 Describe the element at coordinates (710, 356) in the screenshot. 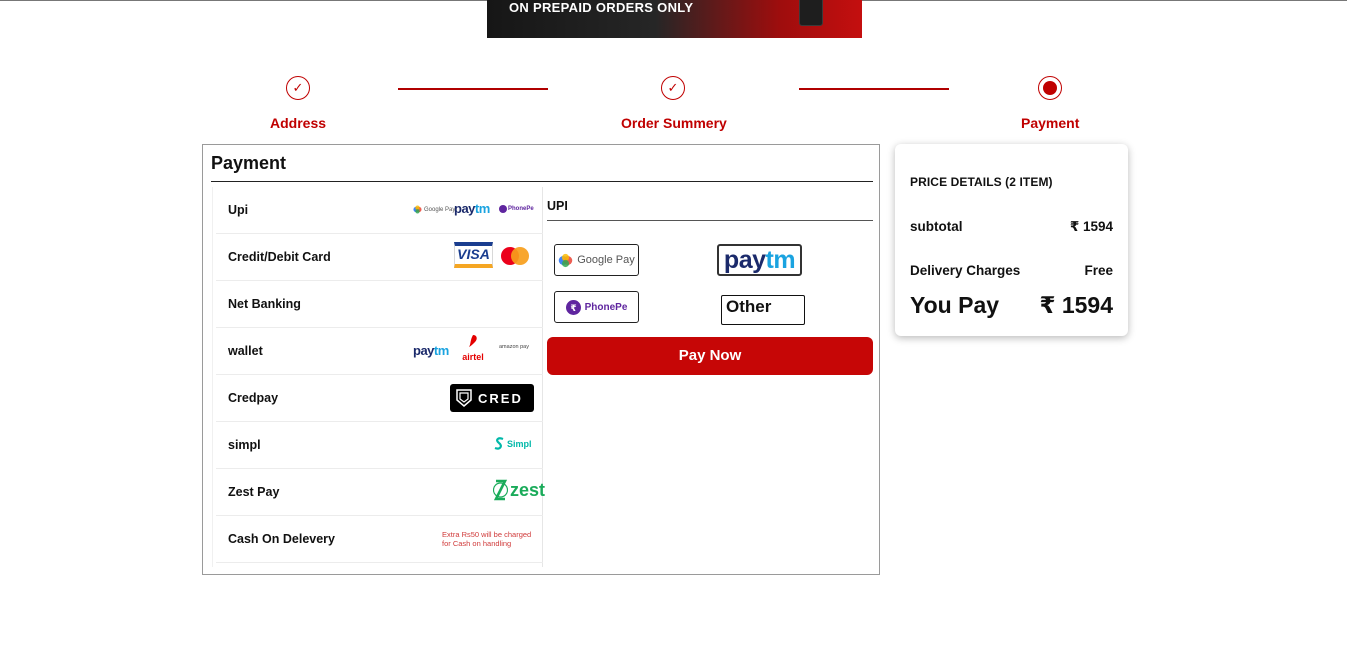

I see `pay-now-button: Pay Now` at that location.